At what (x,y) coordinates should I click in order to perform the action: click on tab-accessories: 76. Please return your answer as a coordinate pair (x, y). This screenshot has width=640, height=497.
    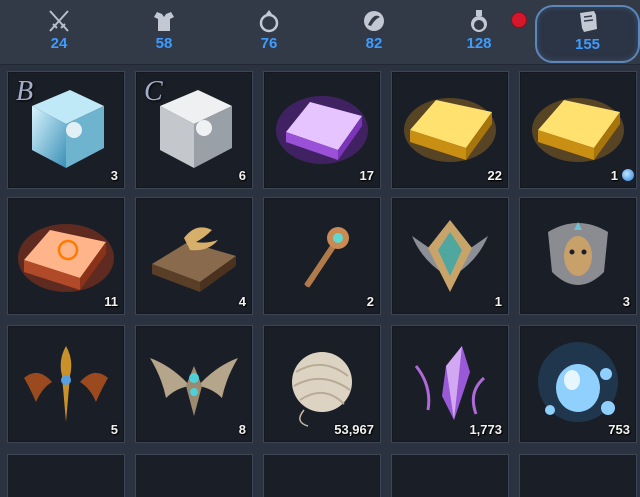
    Looking at the image, I should click on (269, 32).